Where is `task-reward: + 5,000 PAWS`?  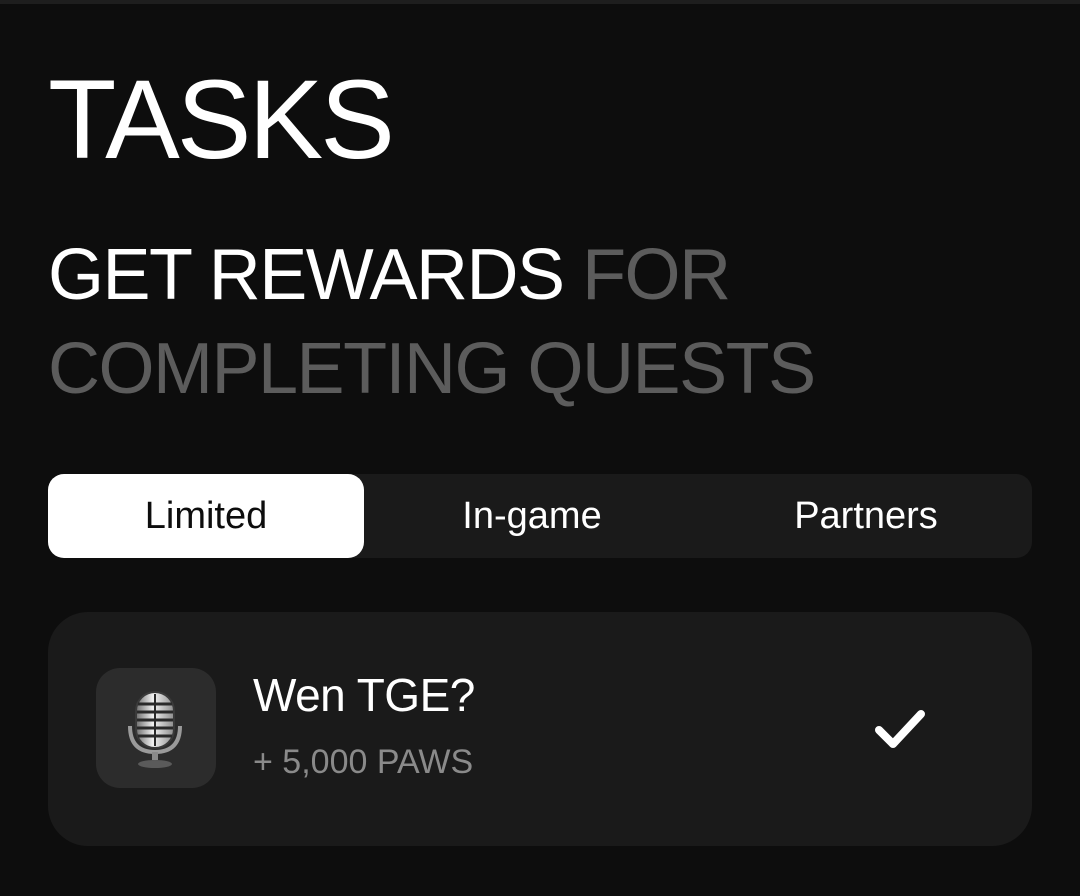 task-reward: + 5,000 PAWS is located at coordinates (363, 762).